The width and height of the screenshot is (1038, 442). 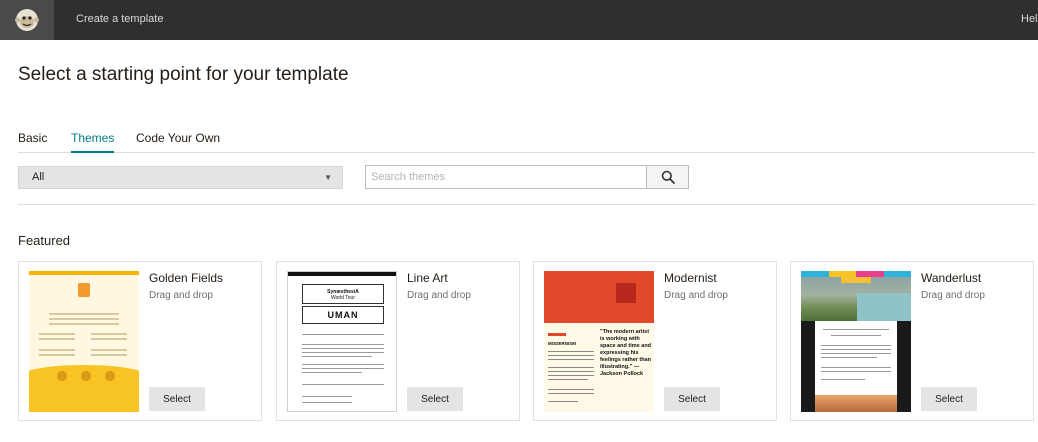 What do you see at coordinates (526, 204) in the screenshot?
I see `divider` at bounding box center [526, 204].